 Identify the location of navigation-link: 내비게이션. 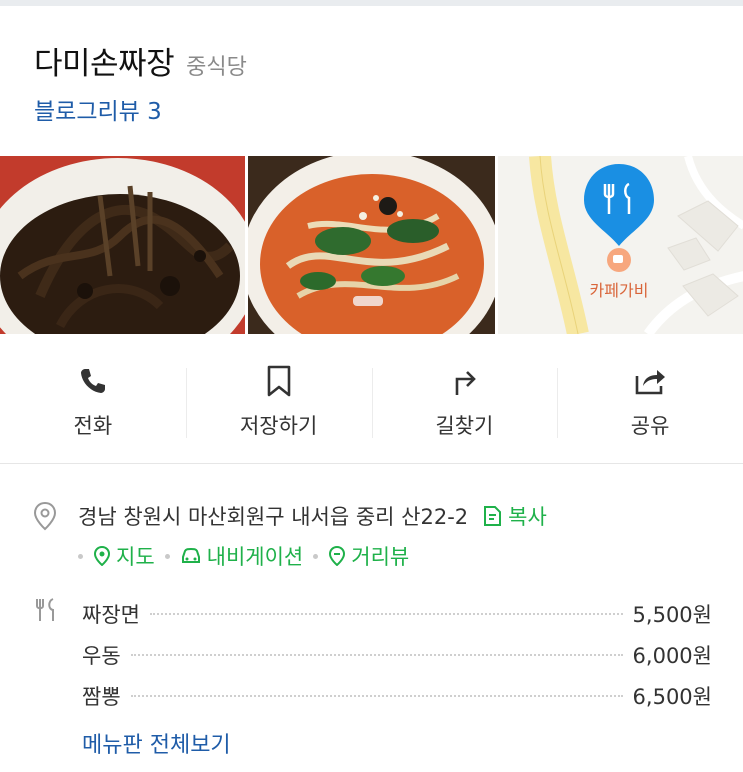
(242, 556).